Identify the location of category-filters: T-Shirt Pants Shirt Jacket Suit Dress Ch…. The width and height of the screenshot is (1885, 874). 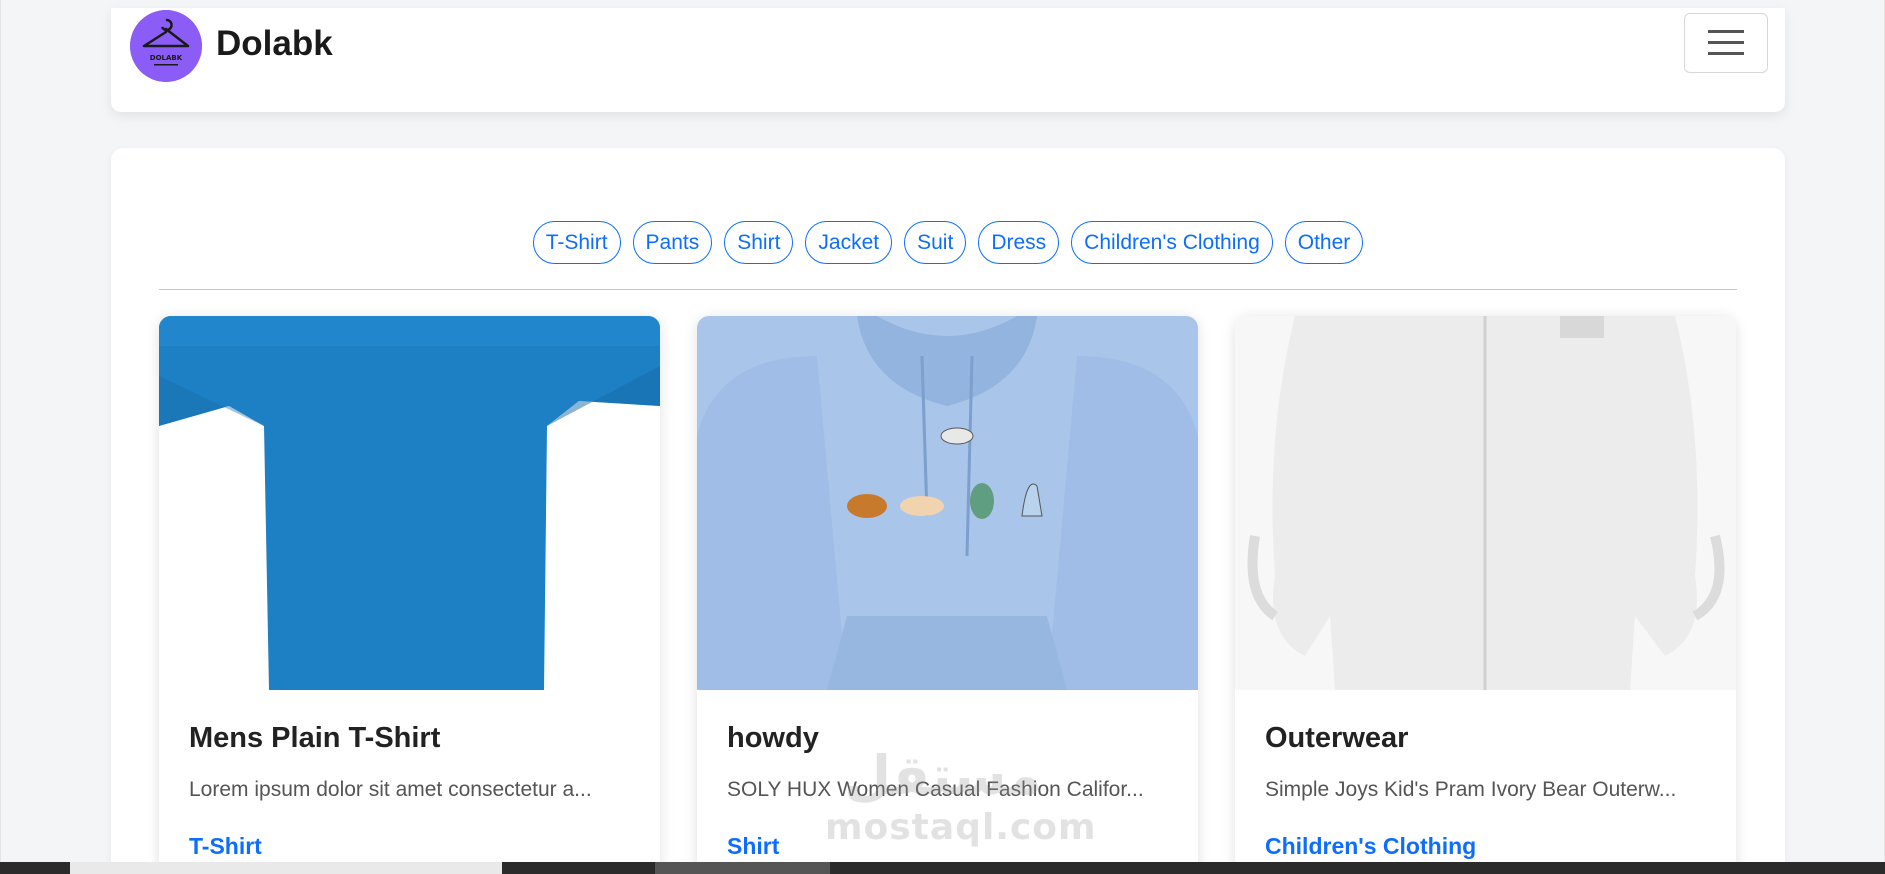
(948, 242).